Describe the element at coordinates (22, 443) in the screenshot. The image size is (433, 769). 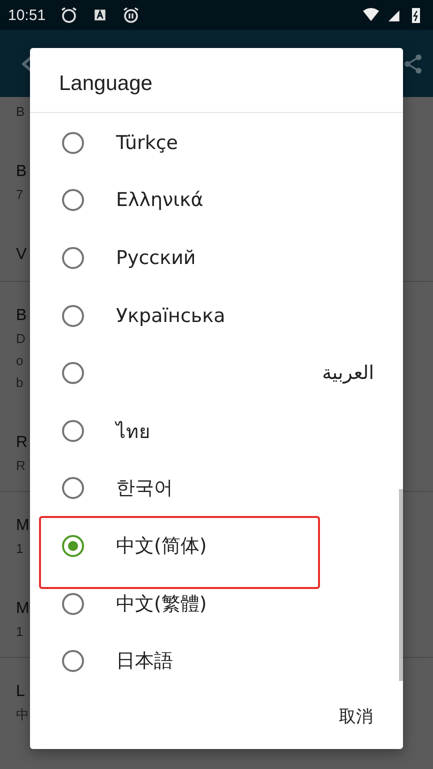
I see `setting-title: R` at that location.